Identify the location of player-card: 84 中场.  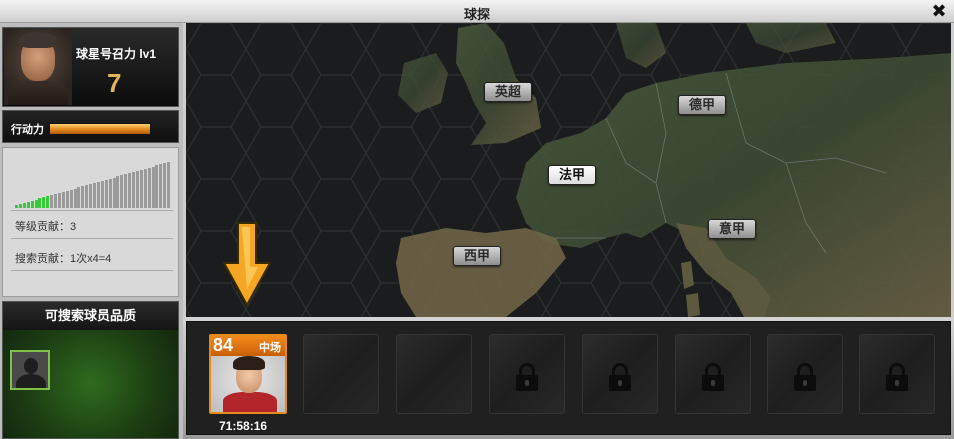
(248, 374).